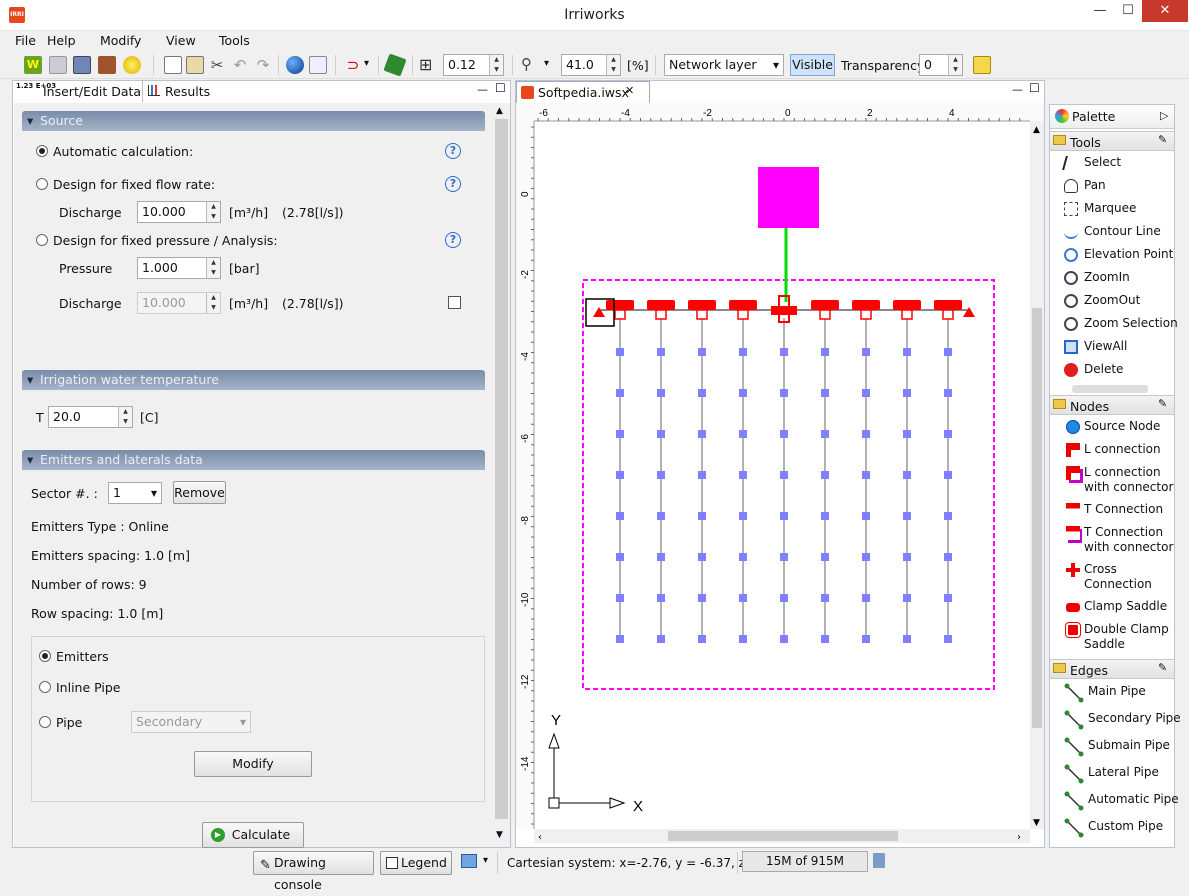 Image resolution: width=1189 pixels, height=896 pixels. Describe the element at coordinates (82, 65) in the screenshot. I see `save-as-icon` at that location.